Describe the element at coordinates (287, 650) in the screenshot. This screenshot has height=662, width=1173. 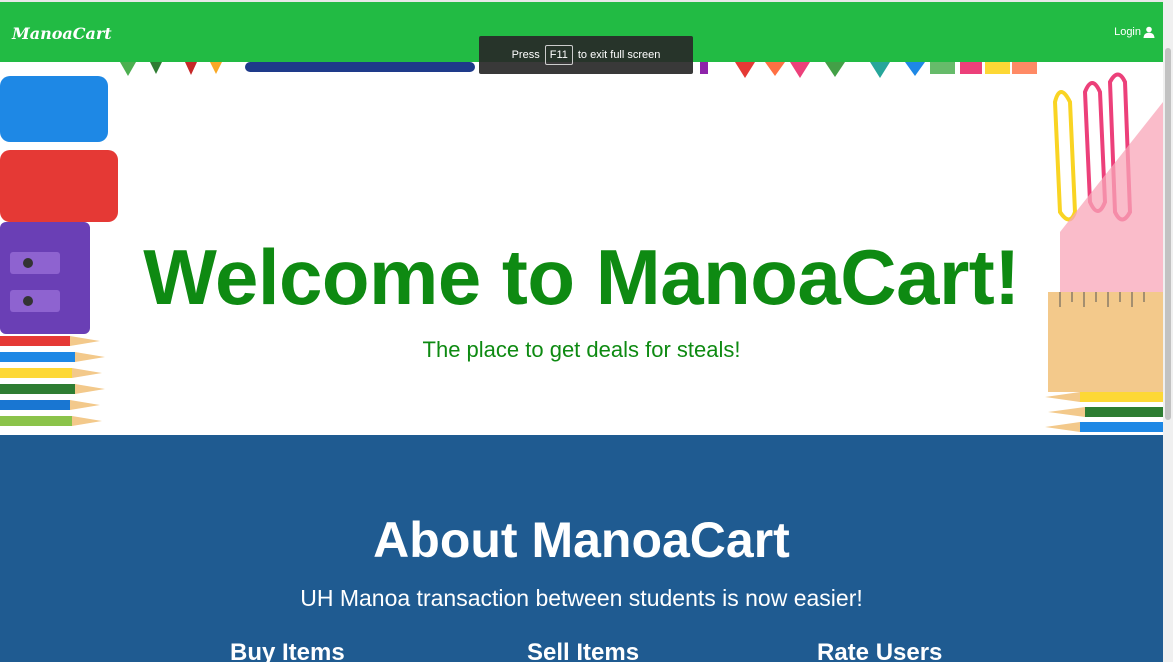
I see `feature-buy-items: Buy Items` at that location.